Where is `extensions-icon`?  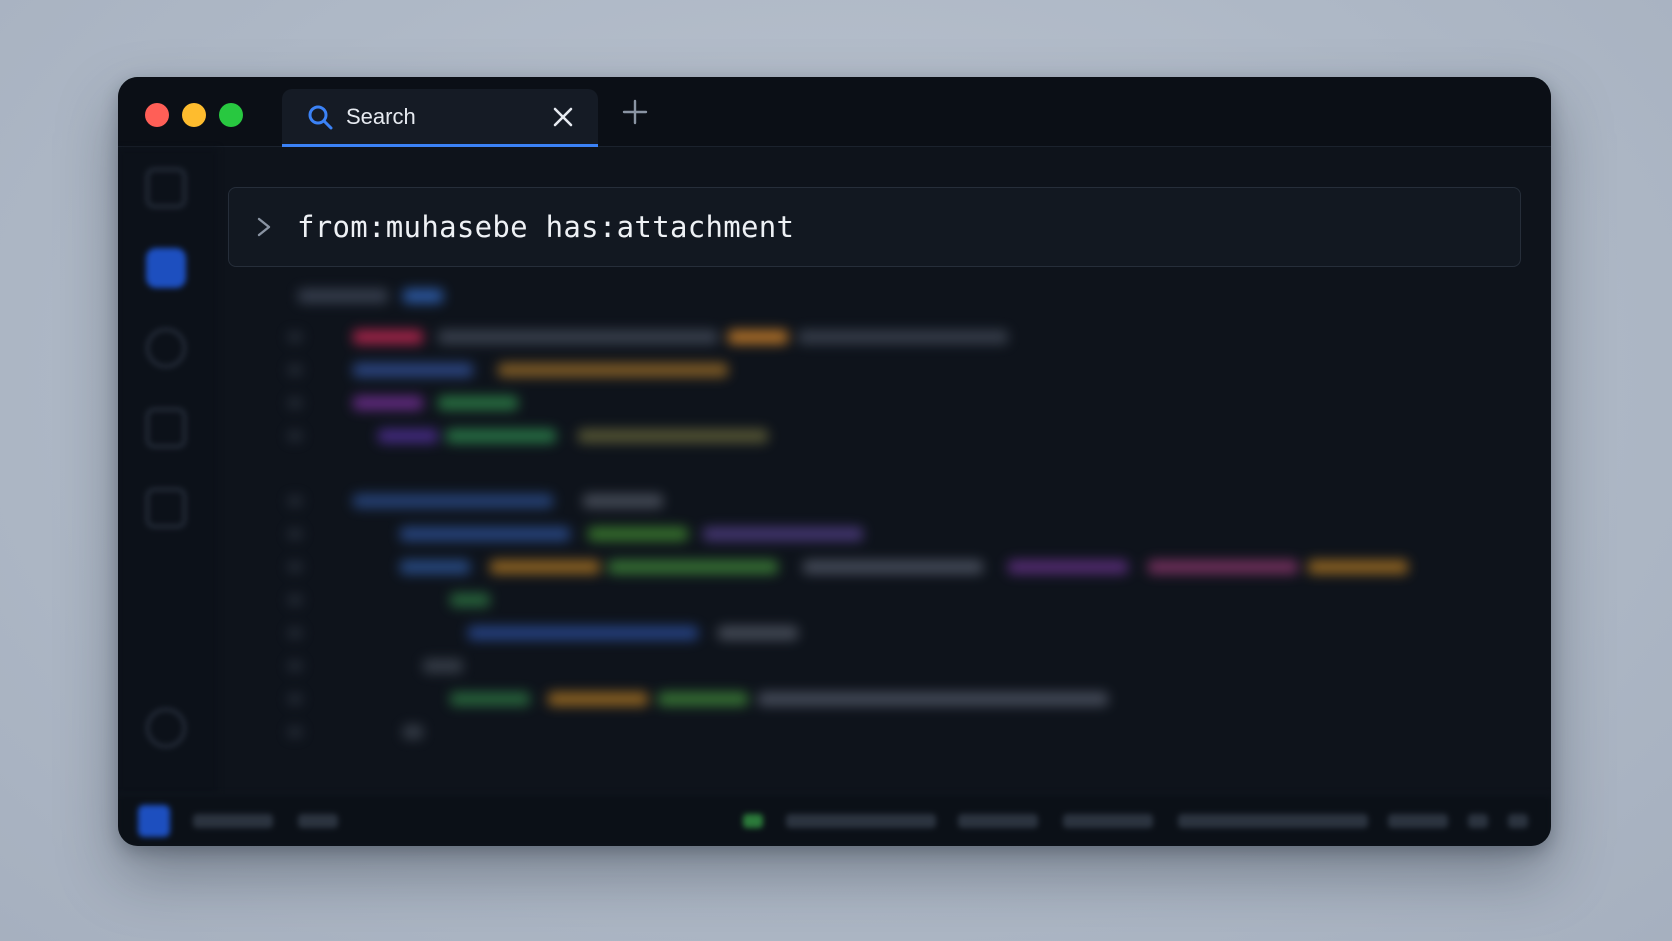
extensions-icon is located at coordinates (166, 508).